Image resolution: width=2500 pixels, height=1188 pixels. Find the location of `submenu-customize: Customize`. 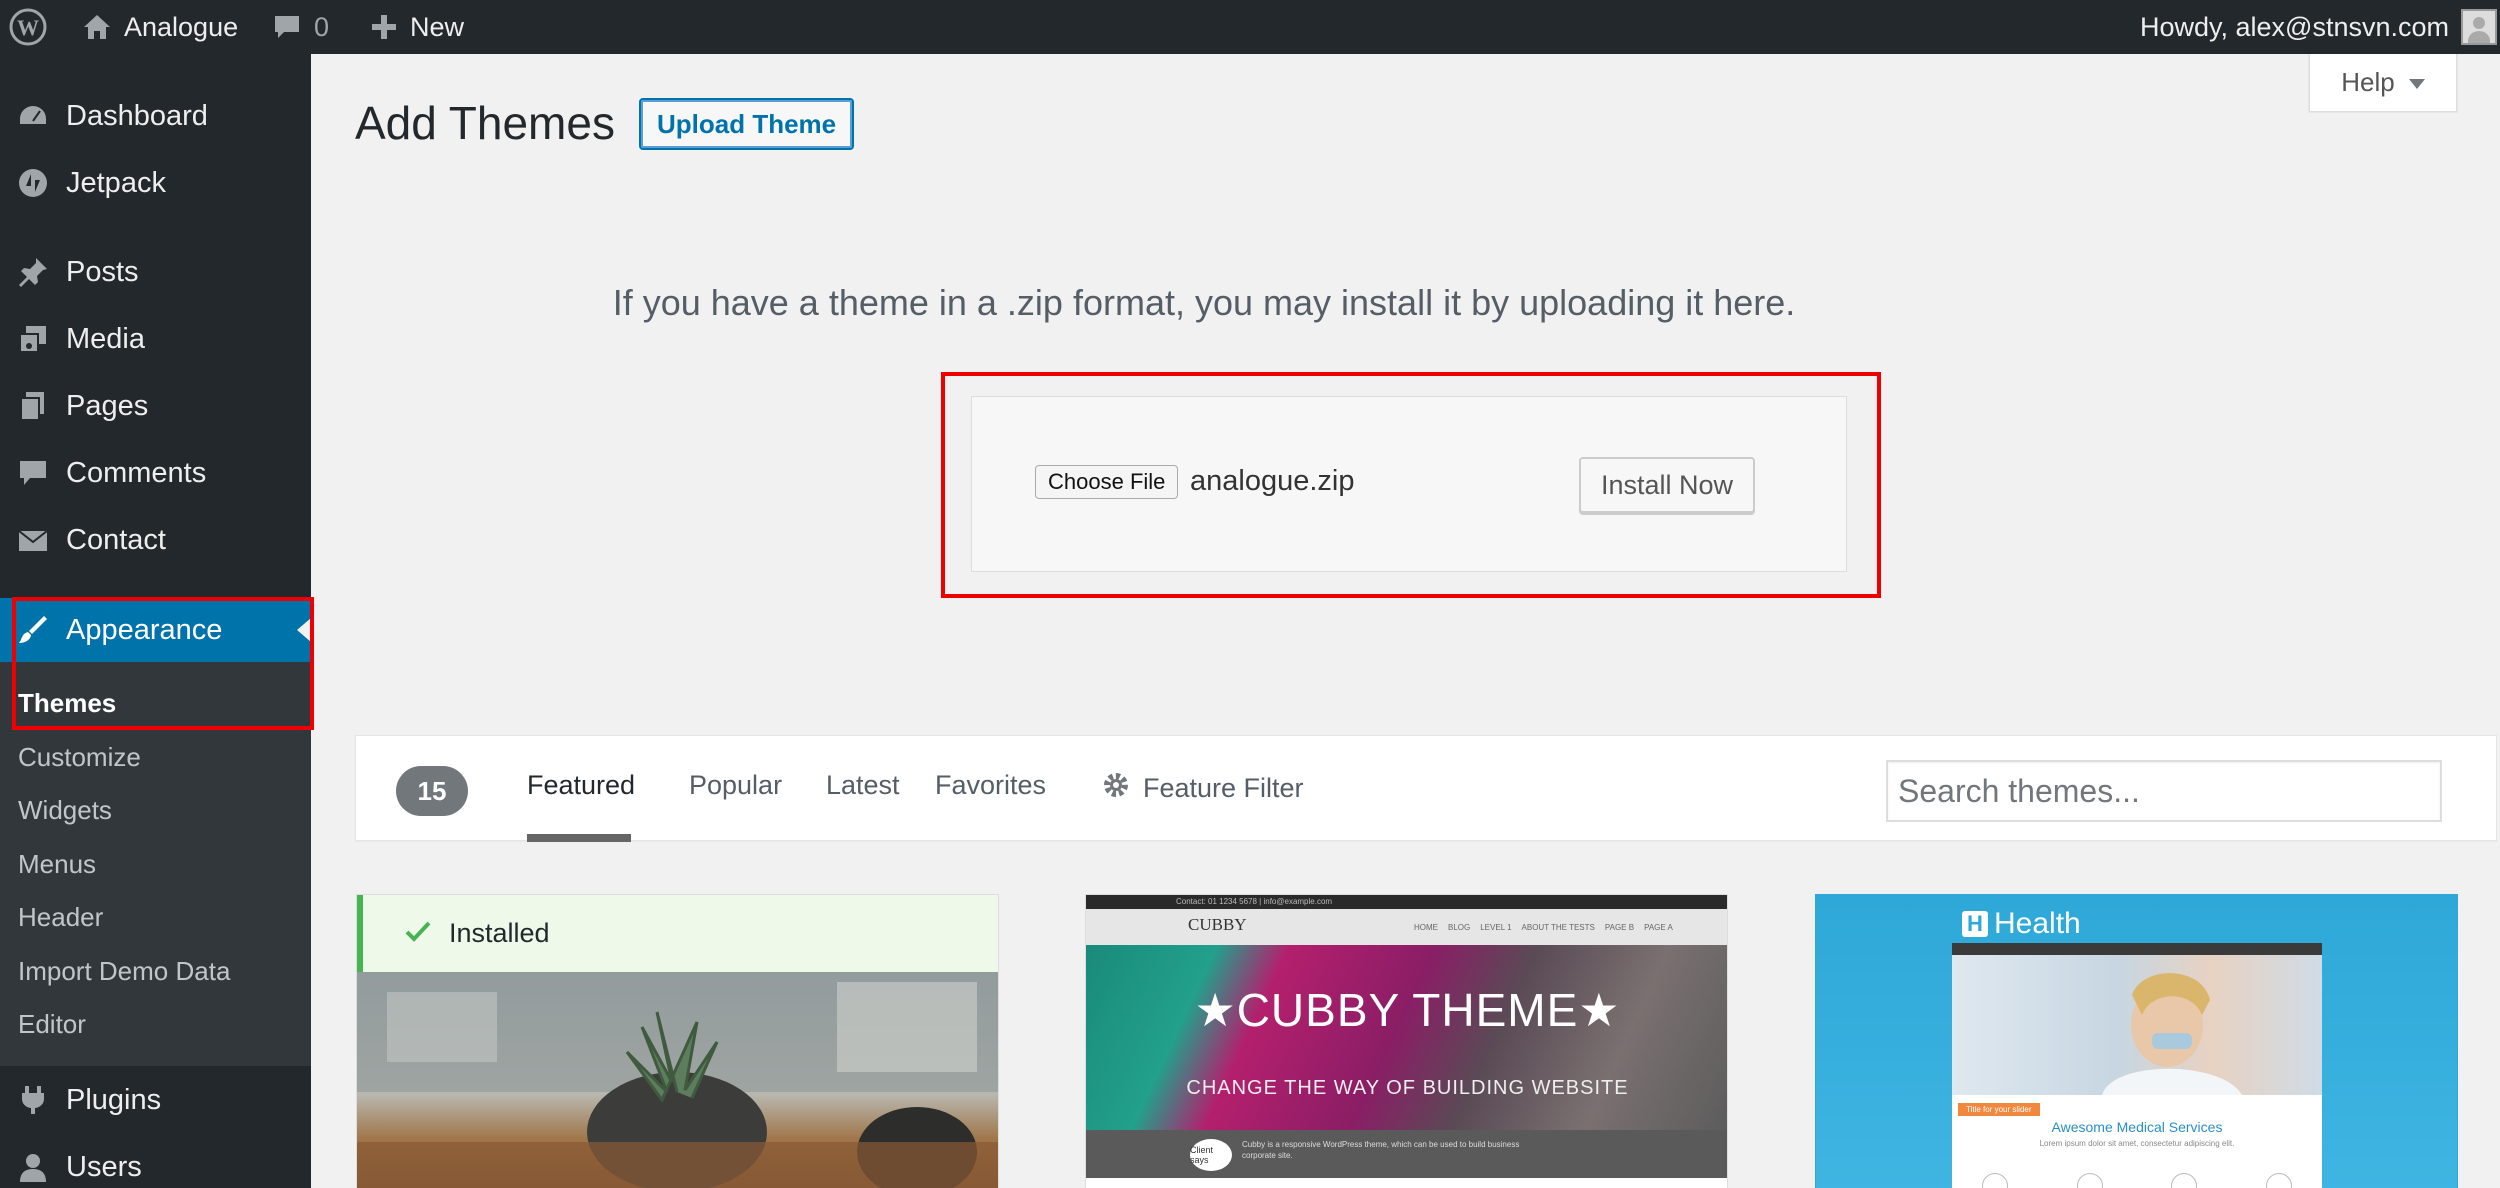

submenu-customize: Customize is located at coordinates (79, 757).